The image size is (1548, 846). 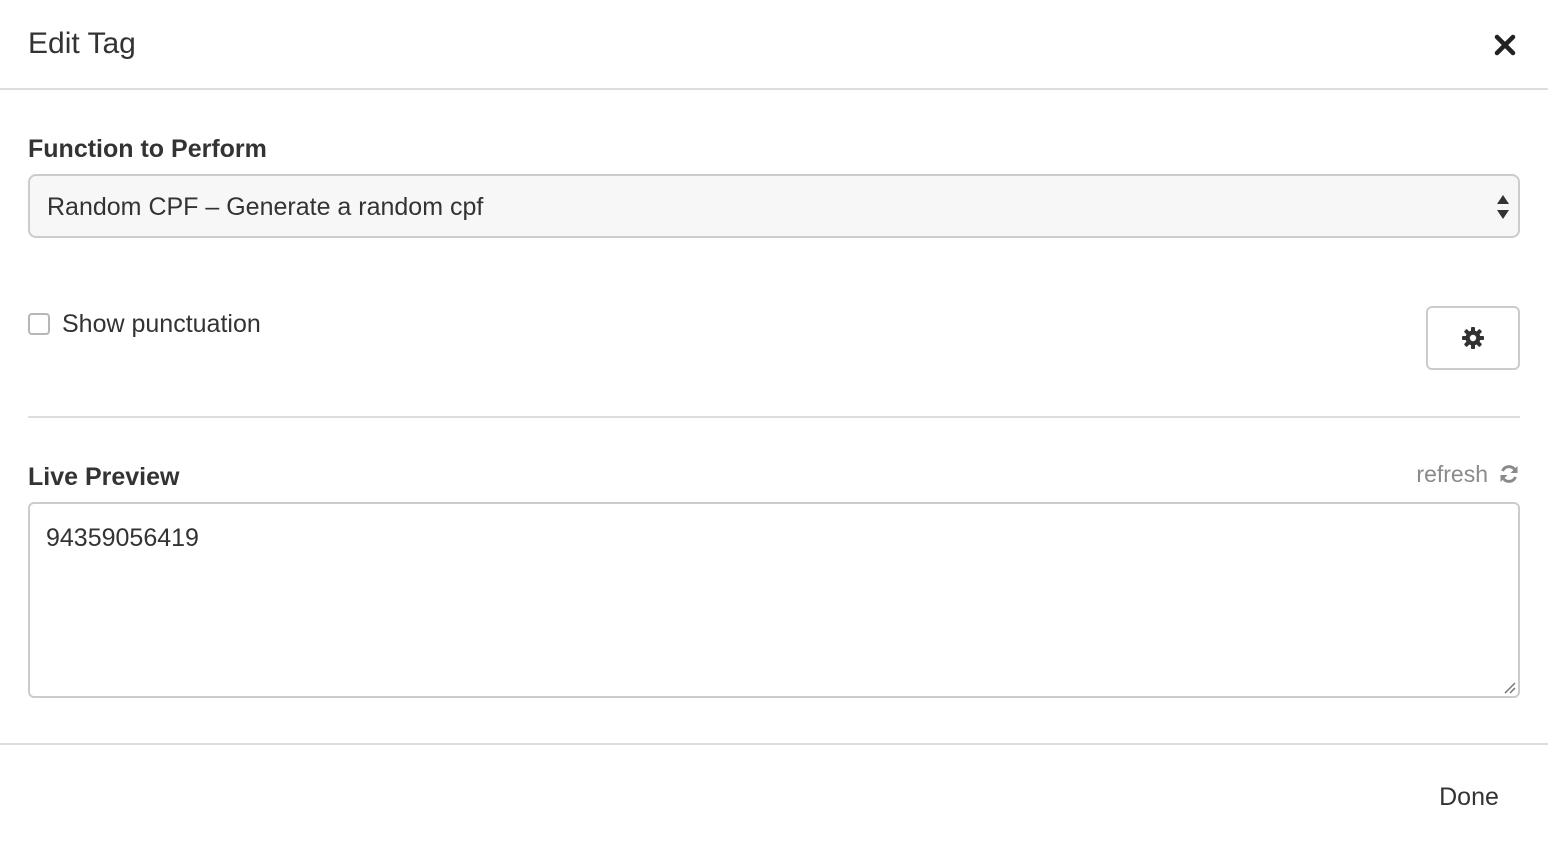 What do you see at coordinates (774, 794) in the screenshot?
I see `dialog-footer: Done` at bounding box center [774, 794].